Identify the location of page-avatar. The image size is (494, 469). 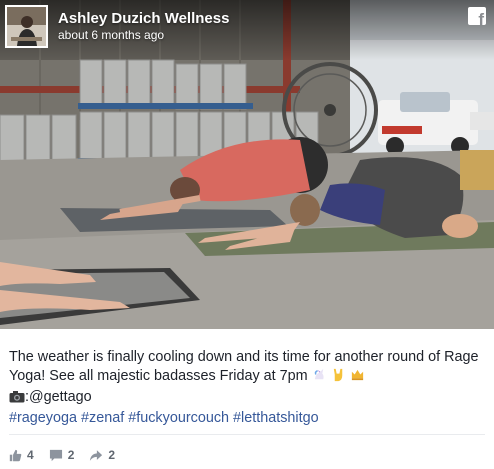
(26, 26).